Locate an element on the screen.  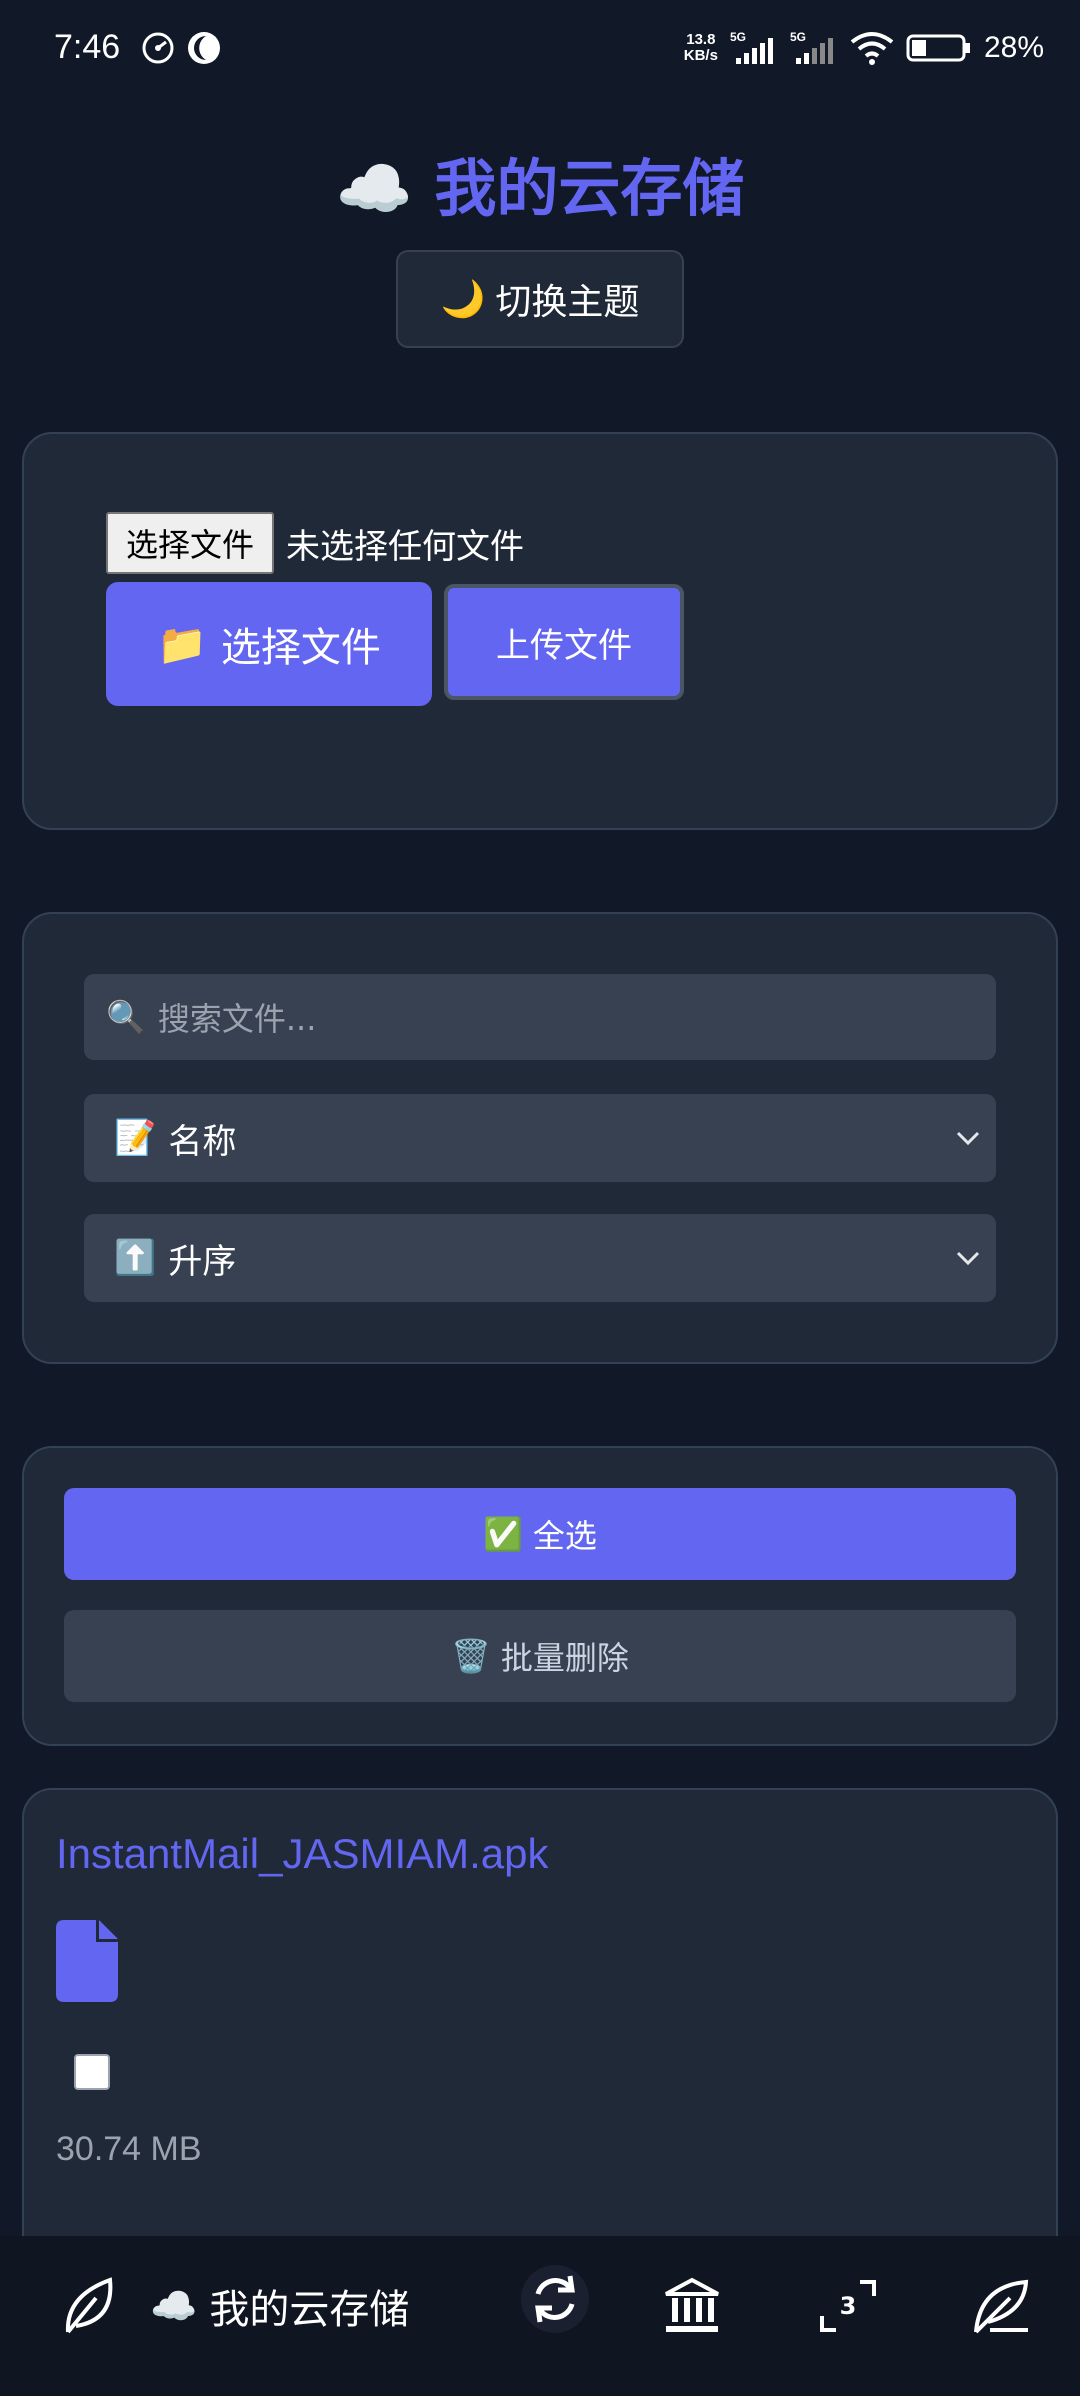
page-title: ☁️ 我的云存储 is located at coordinates (540, 183).